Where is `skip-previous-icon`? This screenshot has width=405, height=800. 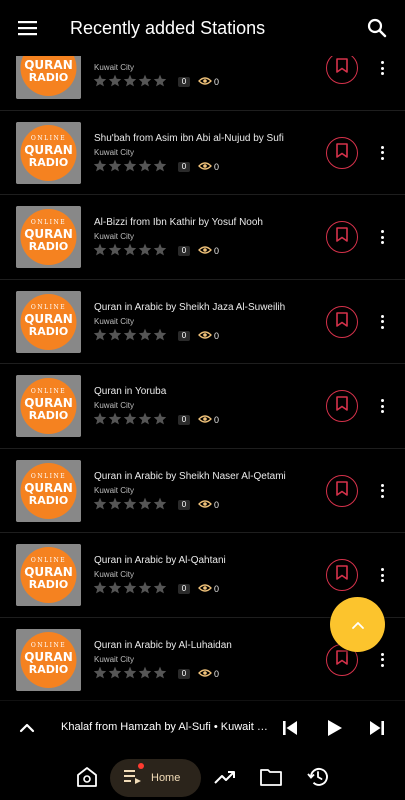 skip-previous-icon is located at coordinates (290, 728).